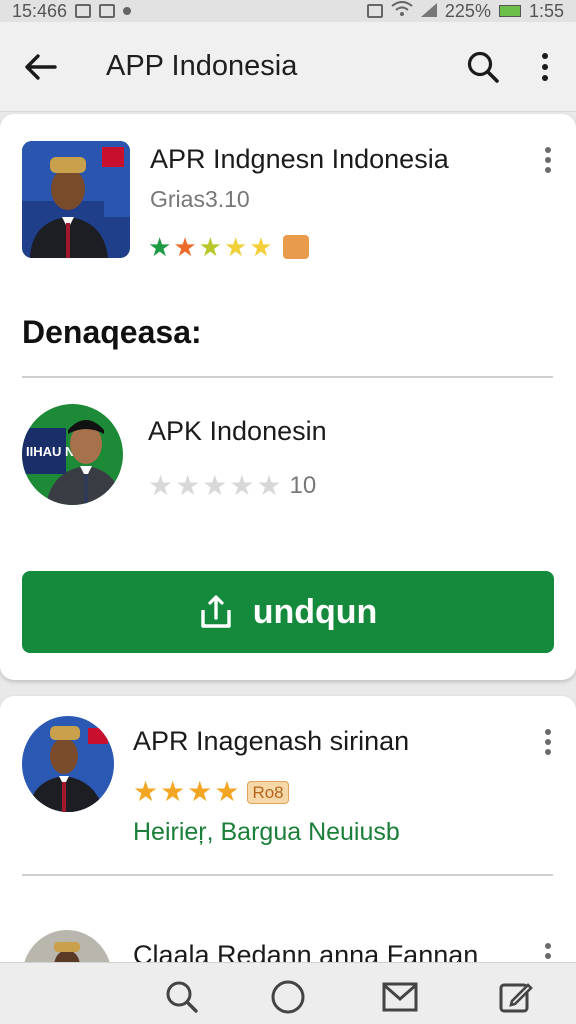 The image size is (576, 1024). I want to click on detail-app-title: APK Indonesin, so click(237, 431).